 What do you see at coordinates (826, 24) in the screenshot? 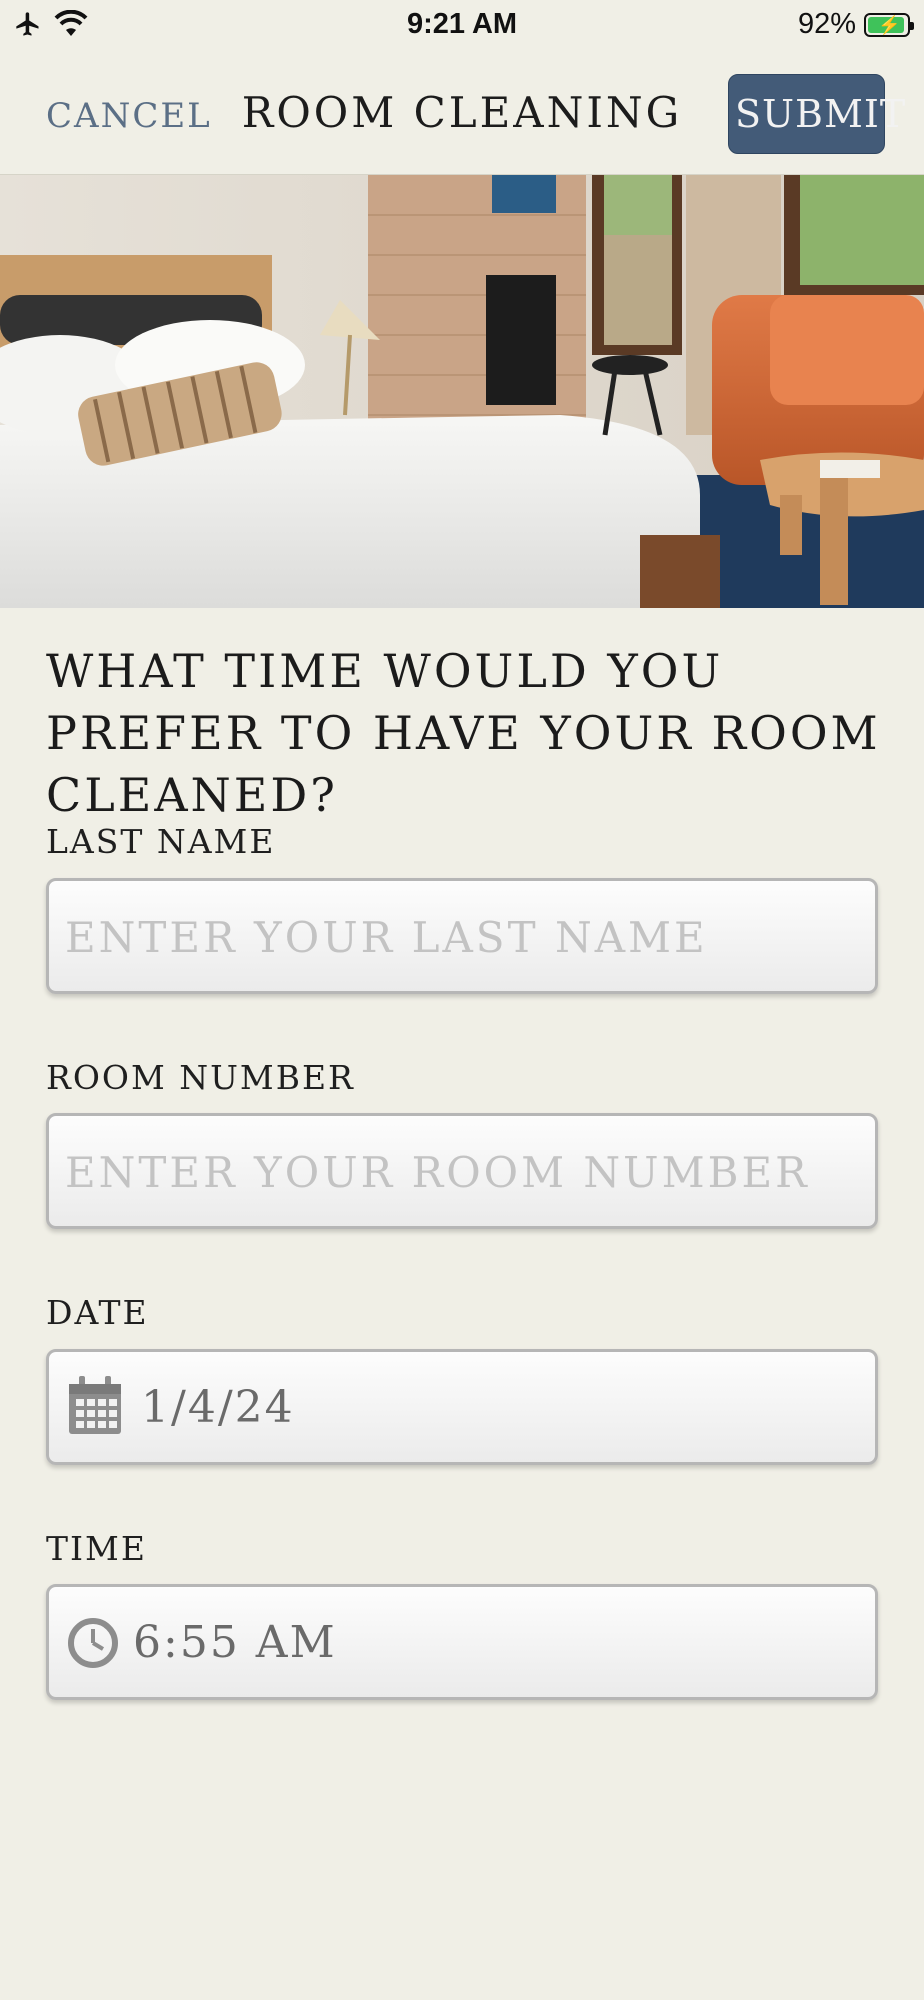
I see `battery-percent: 92%` at bounding box center [826, 24].